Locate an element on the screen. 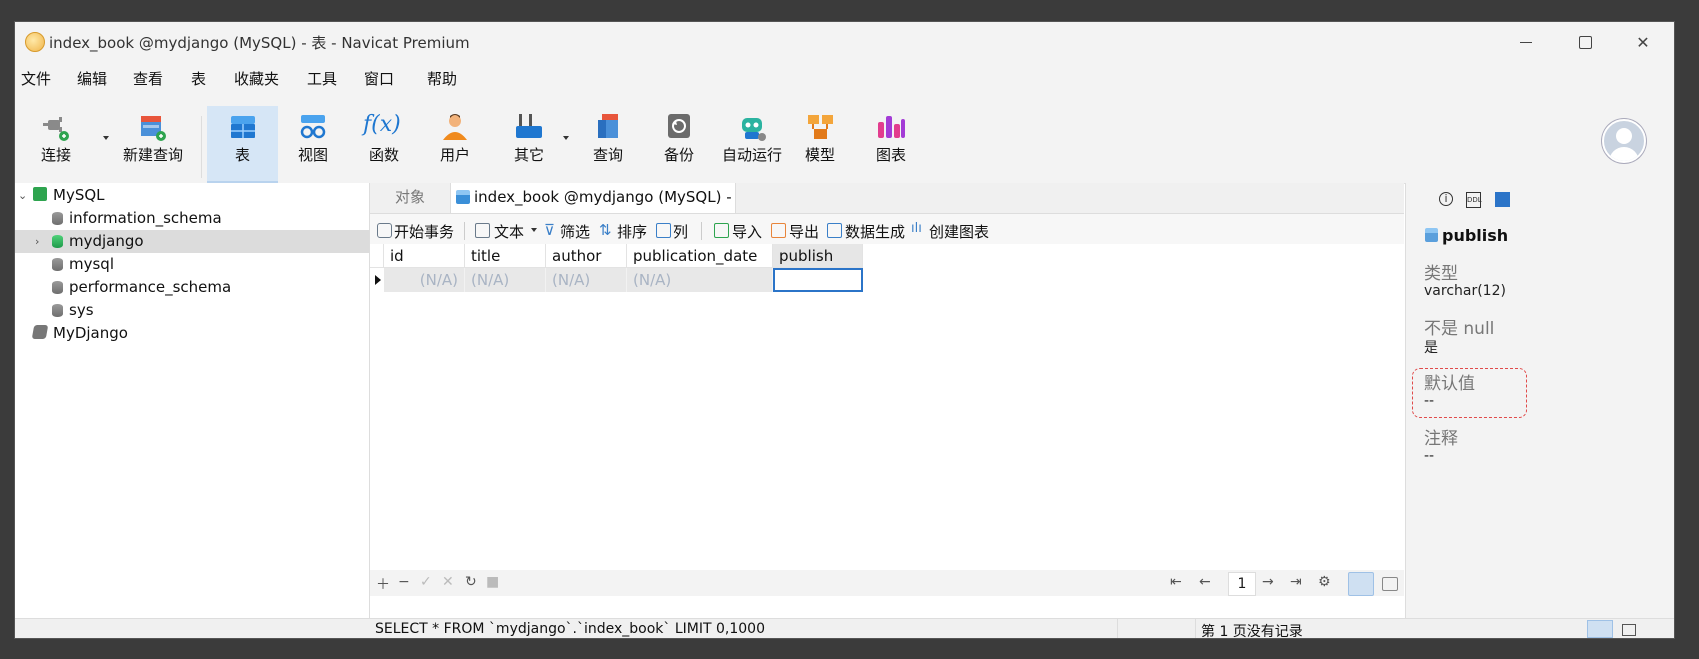 The width and height of the screenshot is (1699, 659). text-button: 文本 is located at coordinates (509, 231).